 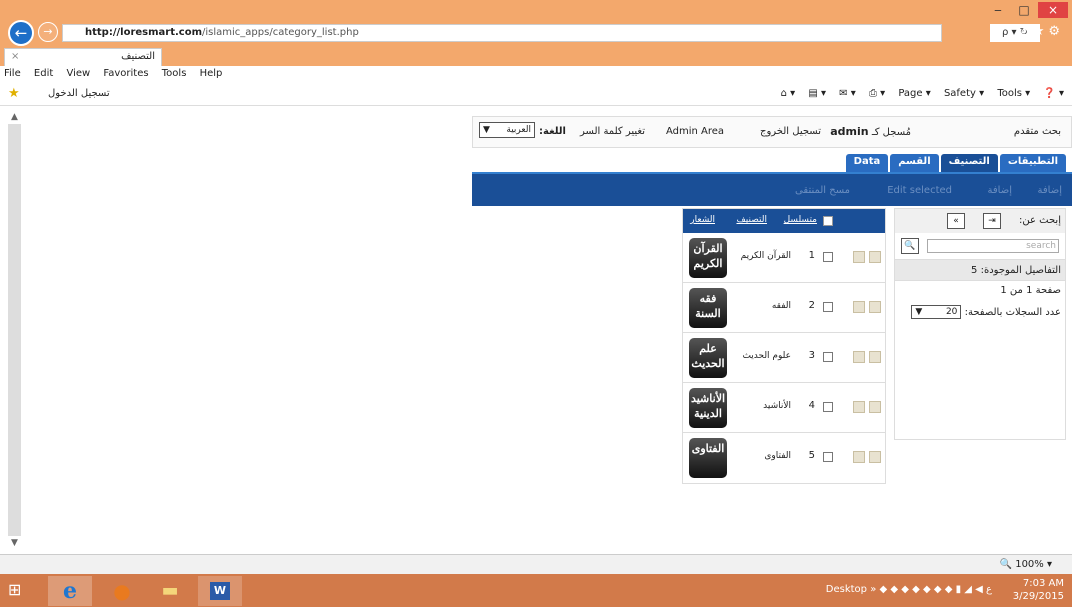 What do you see at coordinates (828, 221) in the screenshot?
I see `select-all-checkbox` at bounding box center [828, 221].